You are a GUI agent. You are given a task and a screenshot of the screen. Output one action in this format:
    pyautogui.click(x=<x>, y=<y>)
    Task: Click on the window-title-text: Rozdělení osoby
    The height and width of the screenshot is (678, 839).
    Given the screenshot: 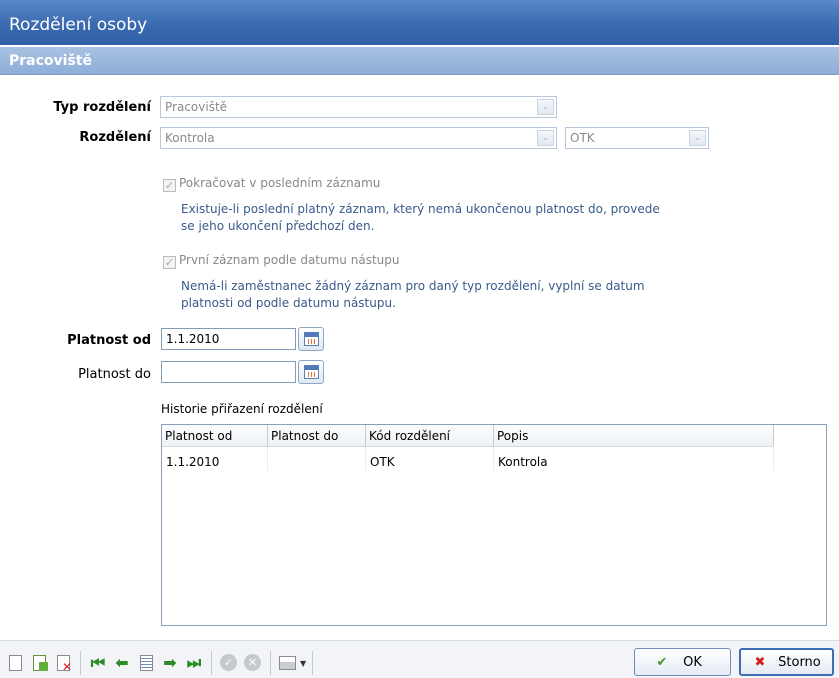 What is the action you would take?
    pyautogui.click(x=78, y=25)
    